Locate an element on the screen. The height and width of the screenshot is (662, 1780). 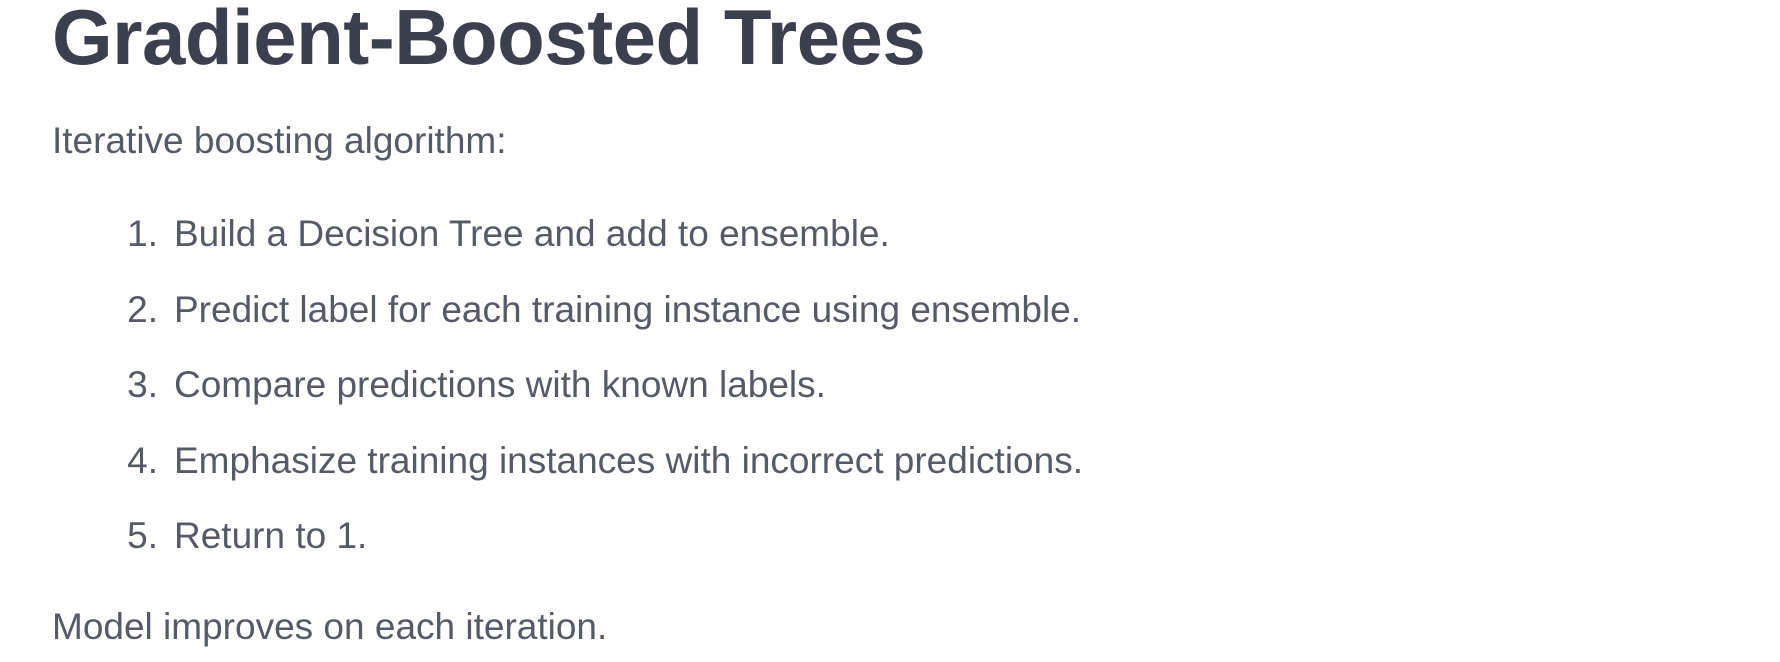
step-text: Return to 1. is located at coordinates (271, 535).